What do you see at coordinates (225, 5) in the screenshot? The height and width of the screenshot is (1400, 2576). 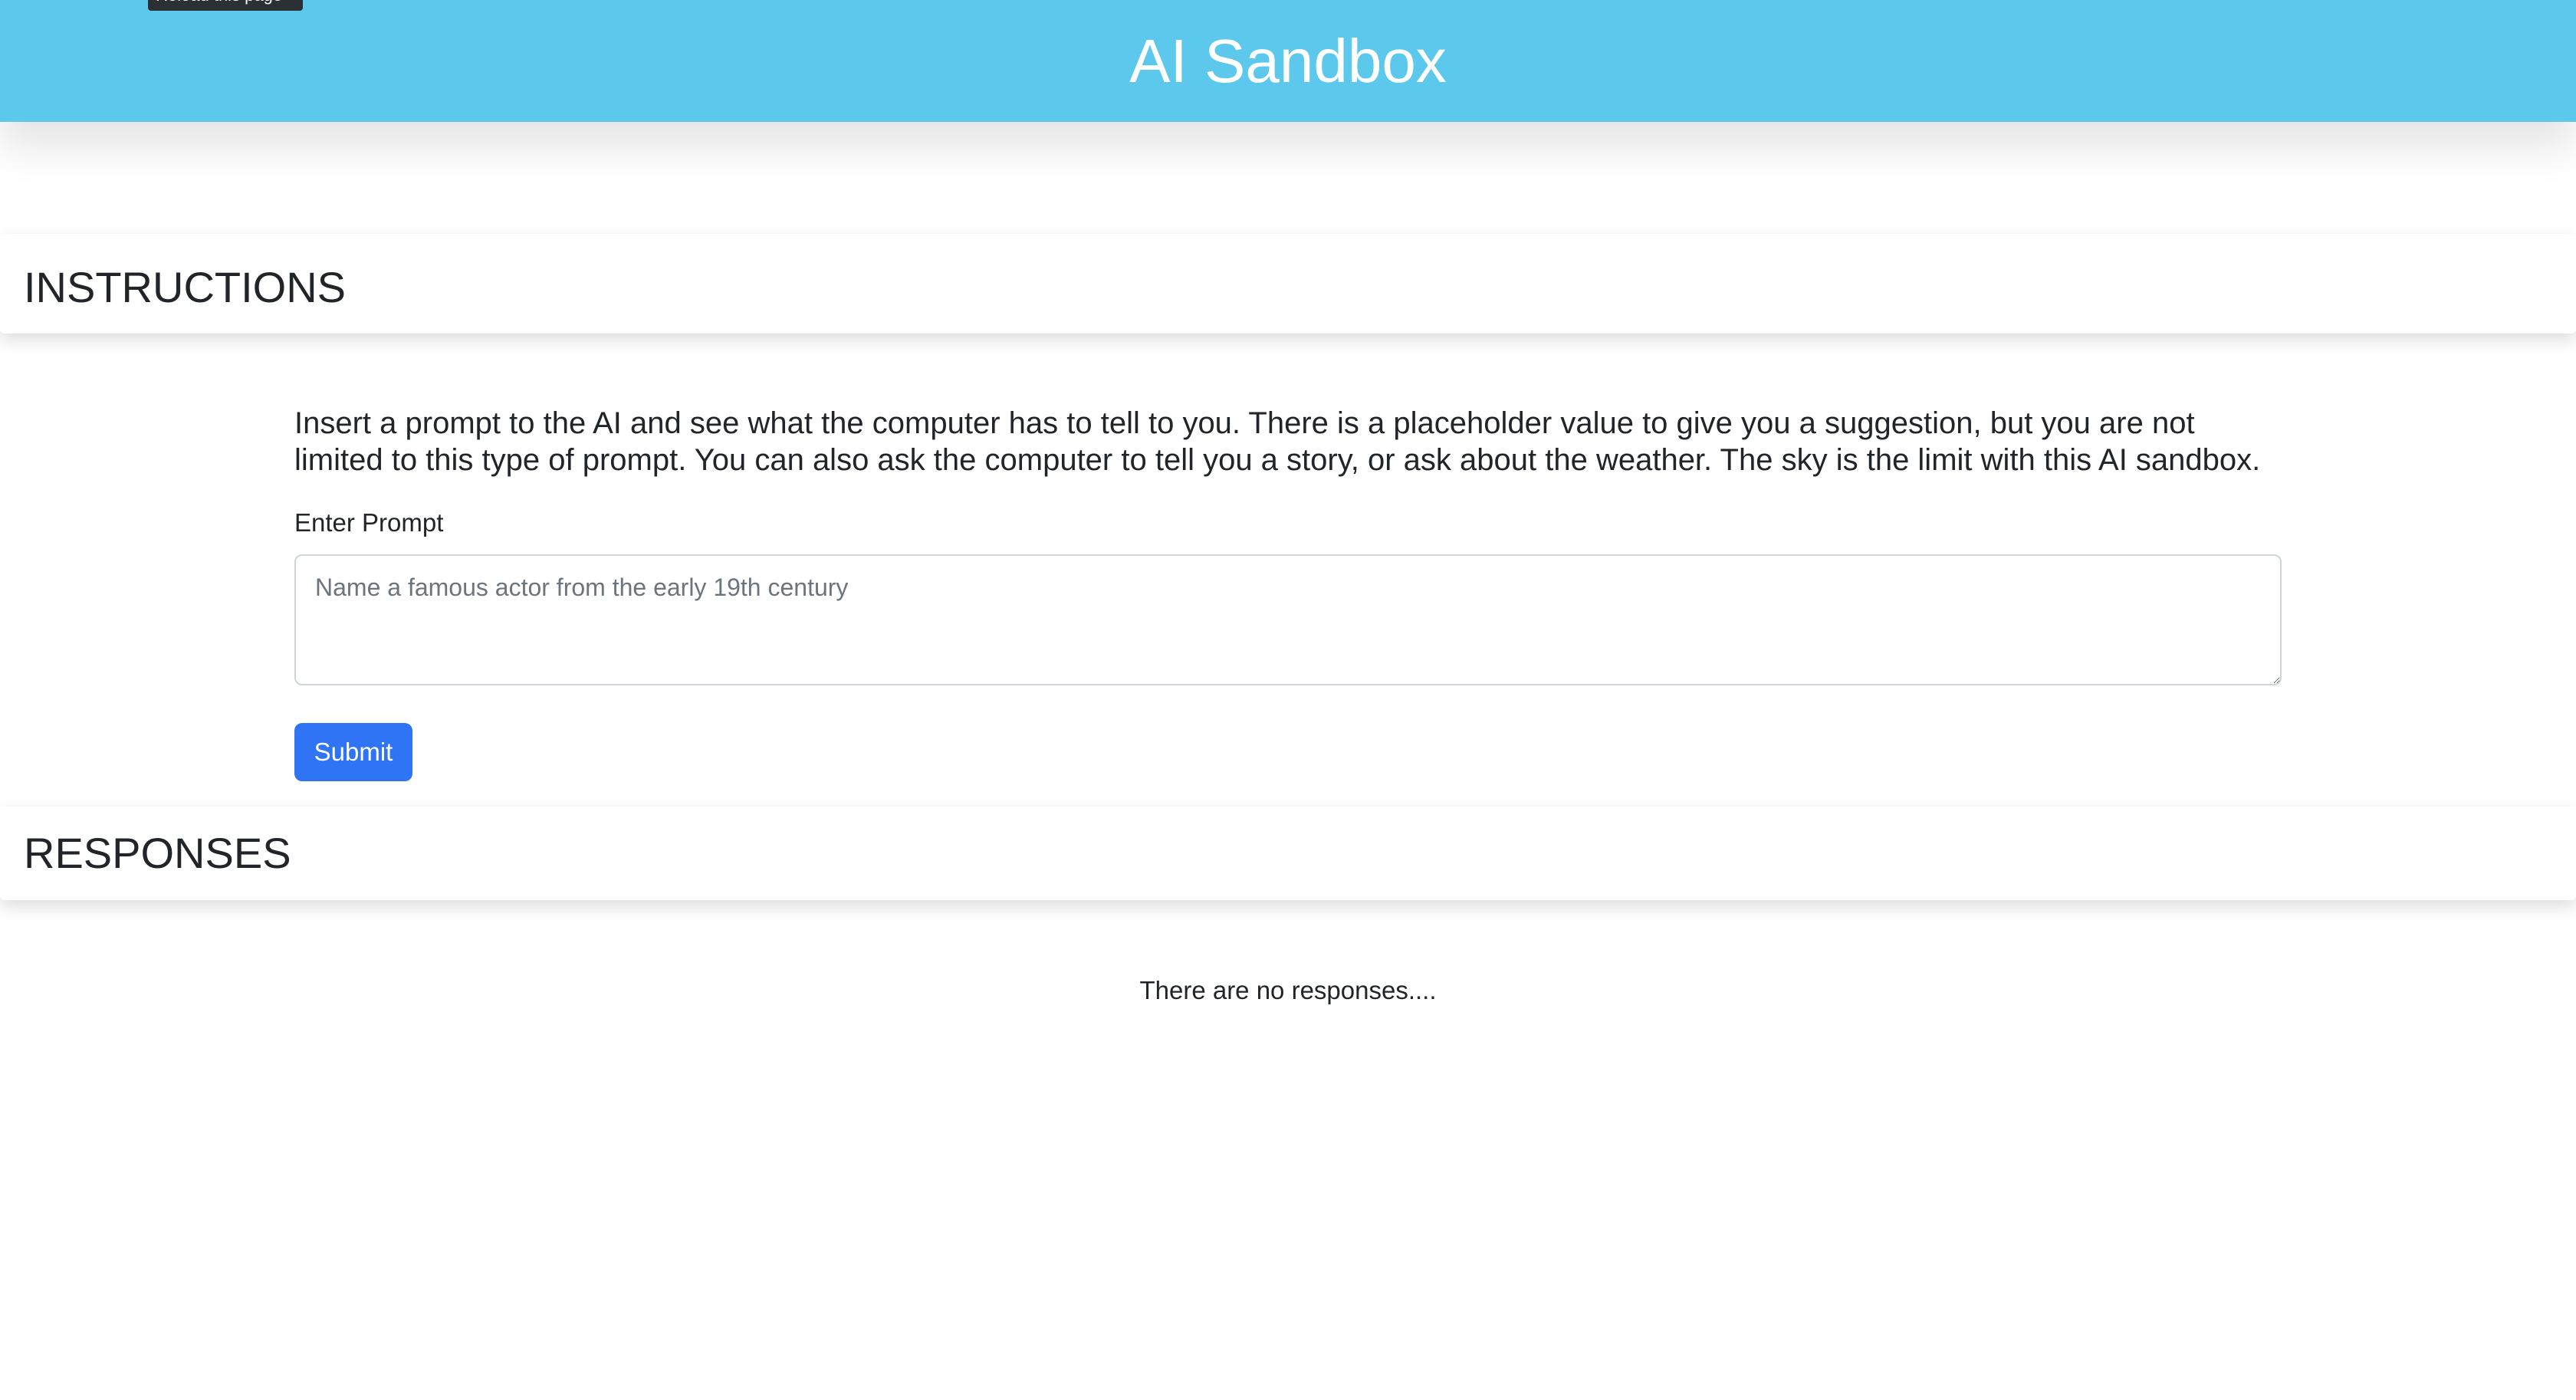 I see `reload-tooltip: Reload this page` at bounding box center [225, 5].